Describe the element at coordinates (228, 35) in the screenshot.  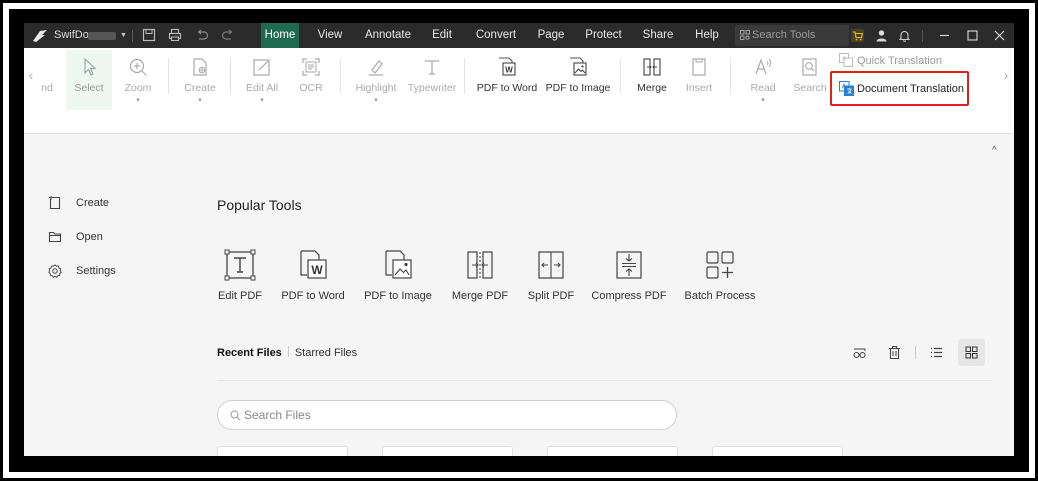
I see `redo-icon` at that location.